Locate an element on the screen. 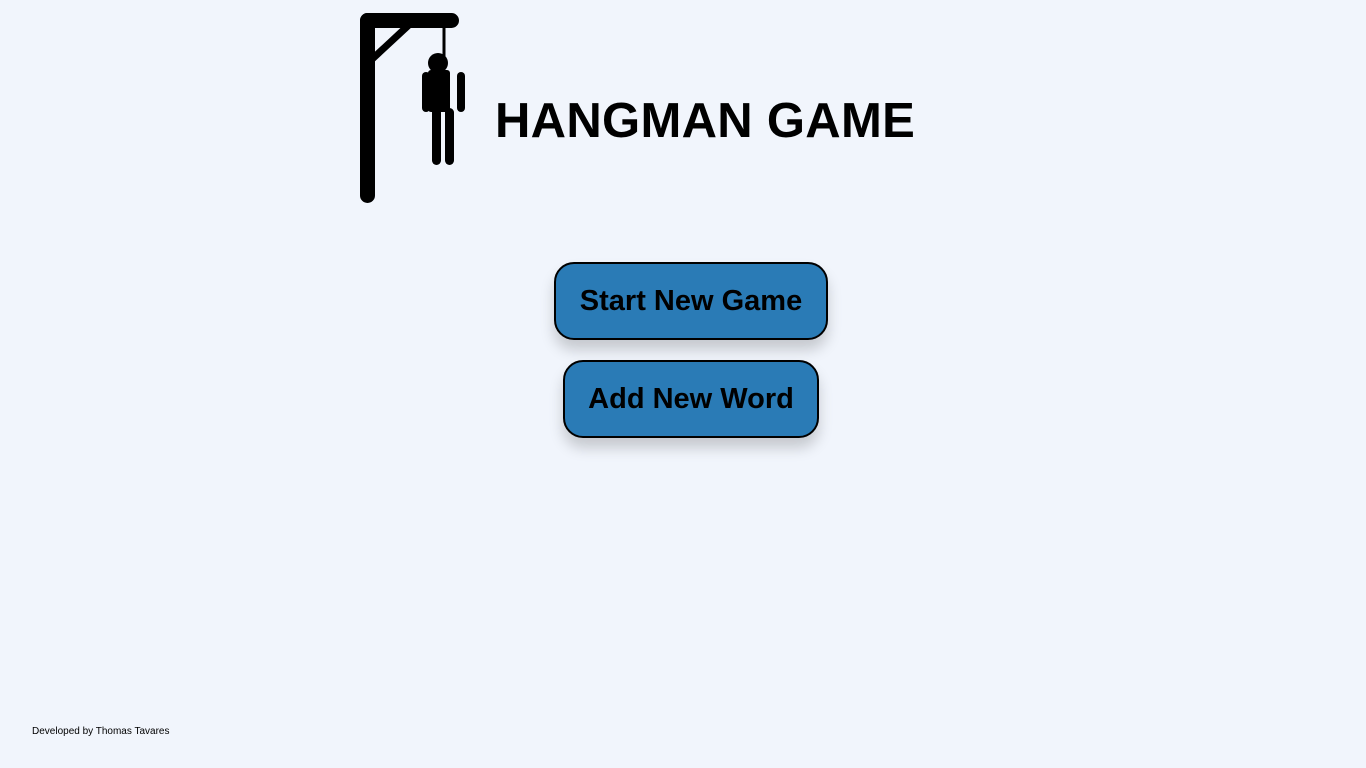 This screenshot has width=1366, height=768. developer-credit: Developed by Thomas Tavares is located at coordinates (101, 731).